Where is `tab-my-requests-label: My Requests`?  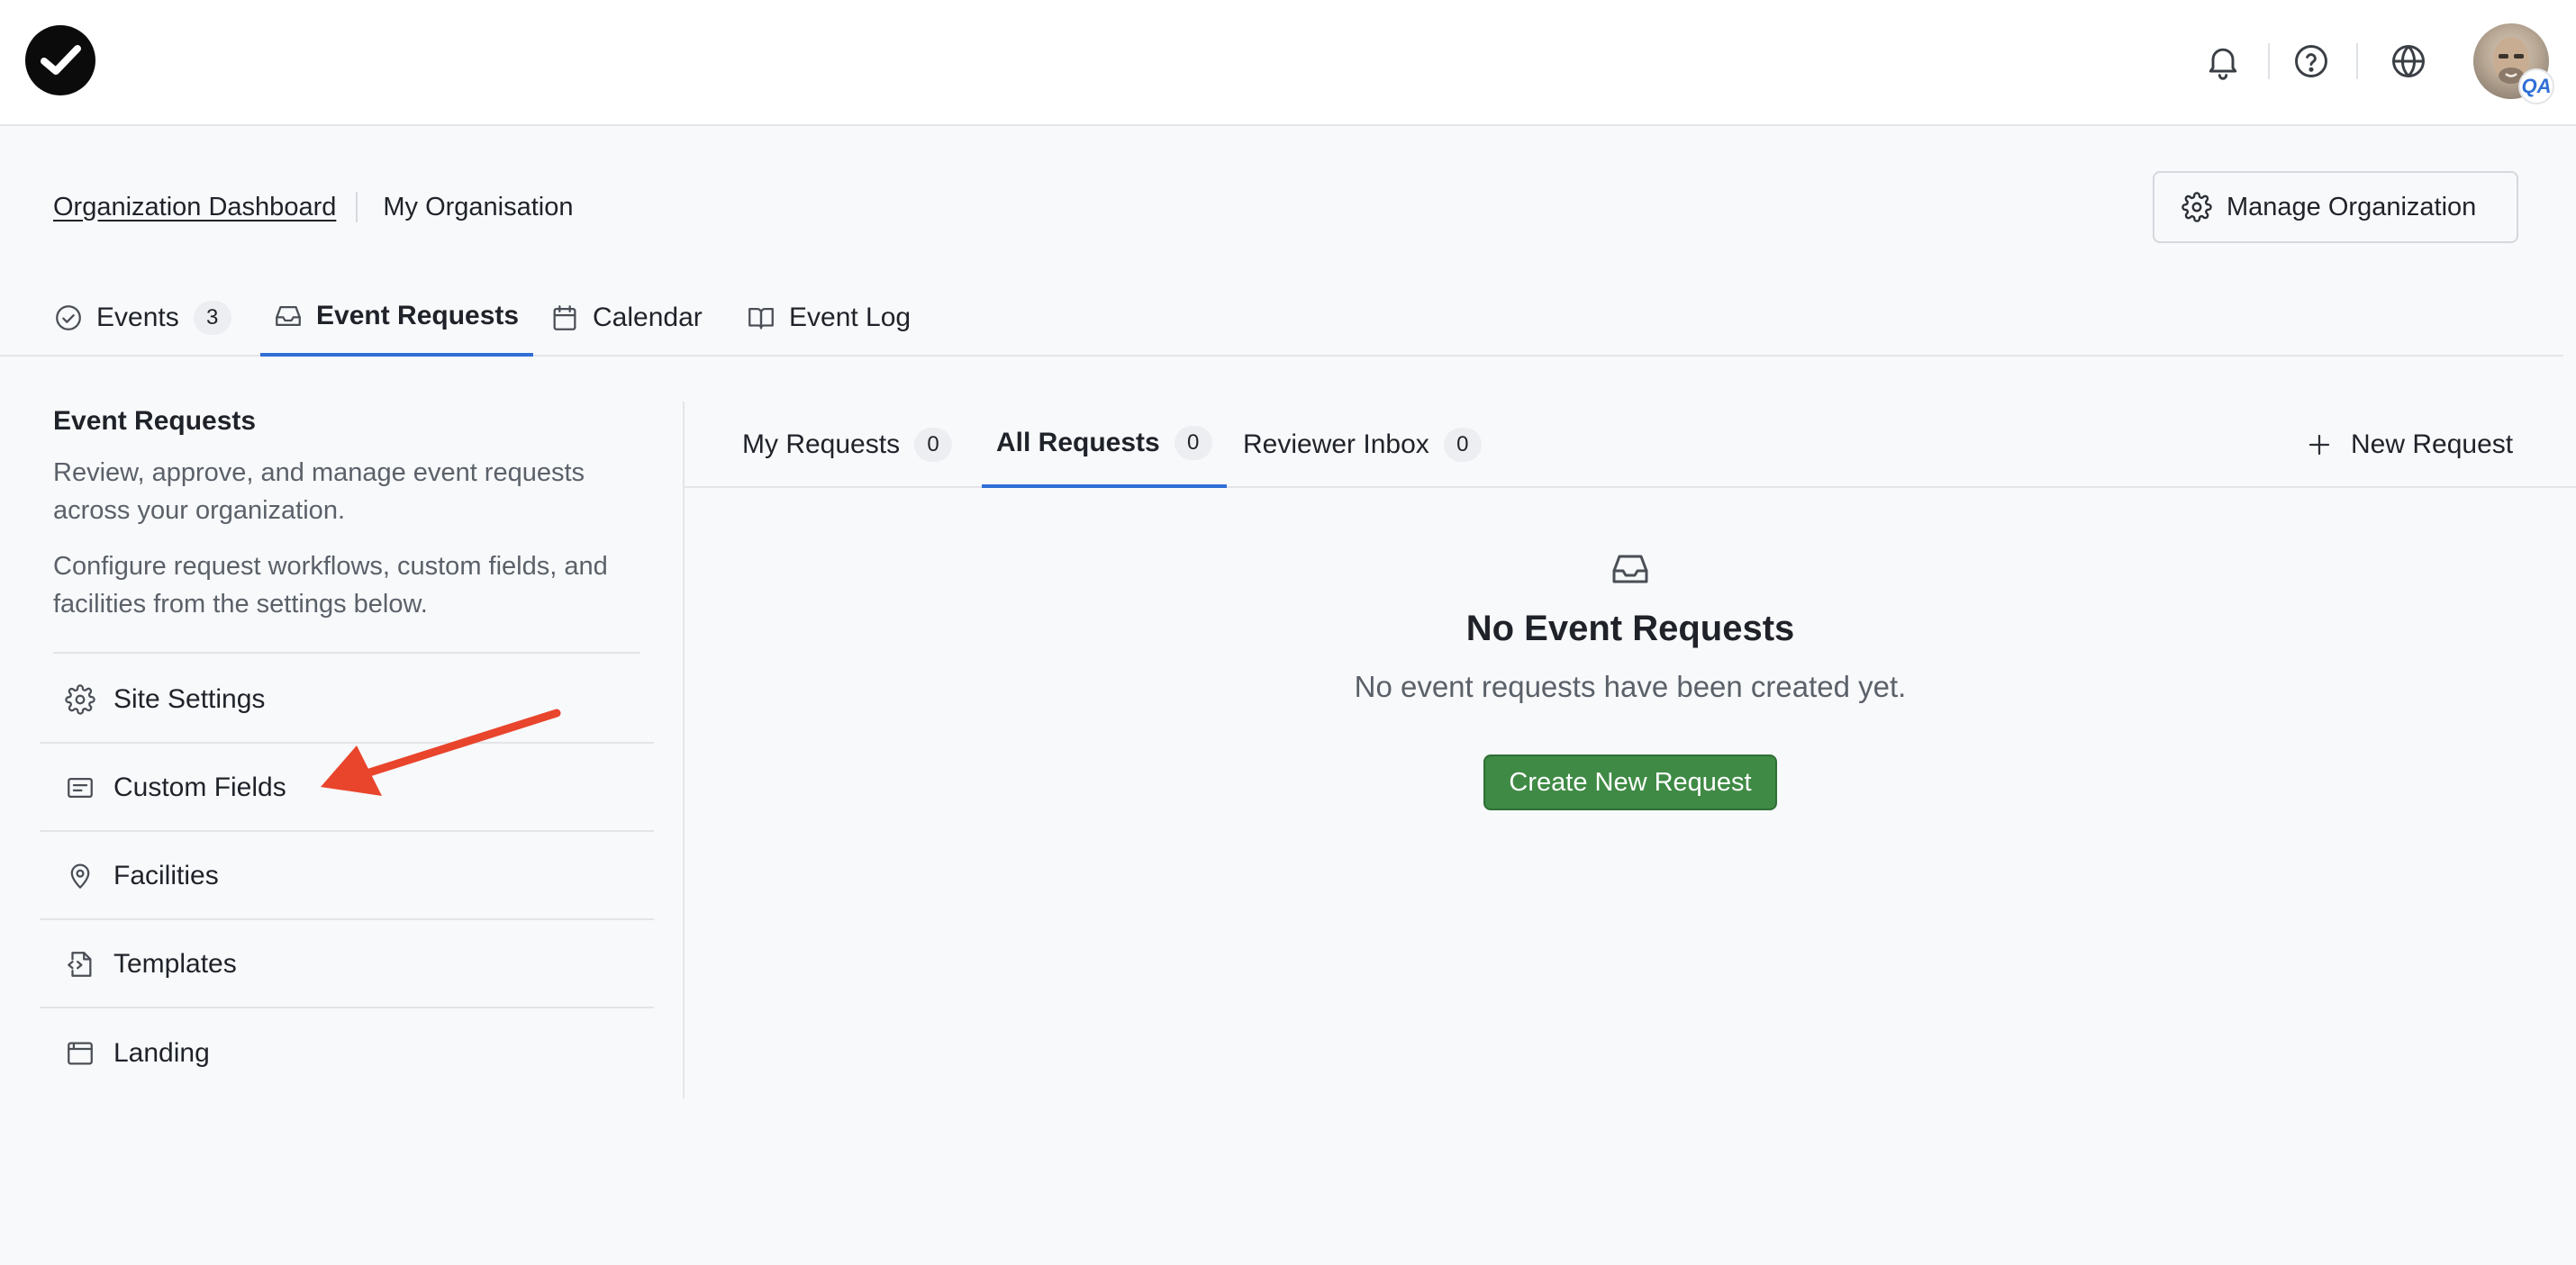 tab-my-requests-label: My Requests is located at coordinates (821, 444).